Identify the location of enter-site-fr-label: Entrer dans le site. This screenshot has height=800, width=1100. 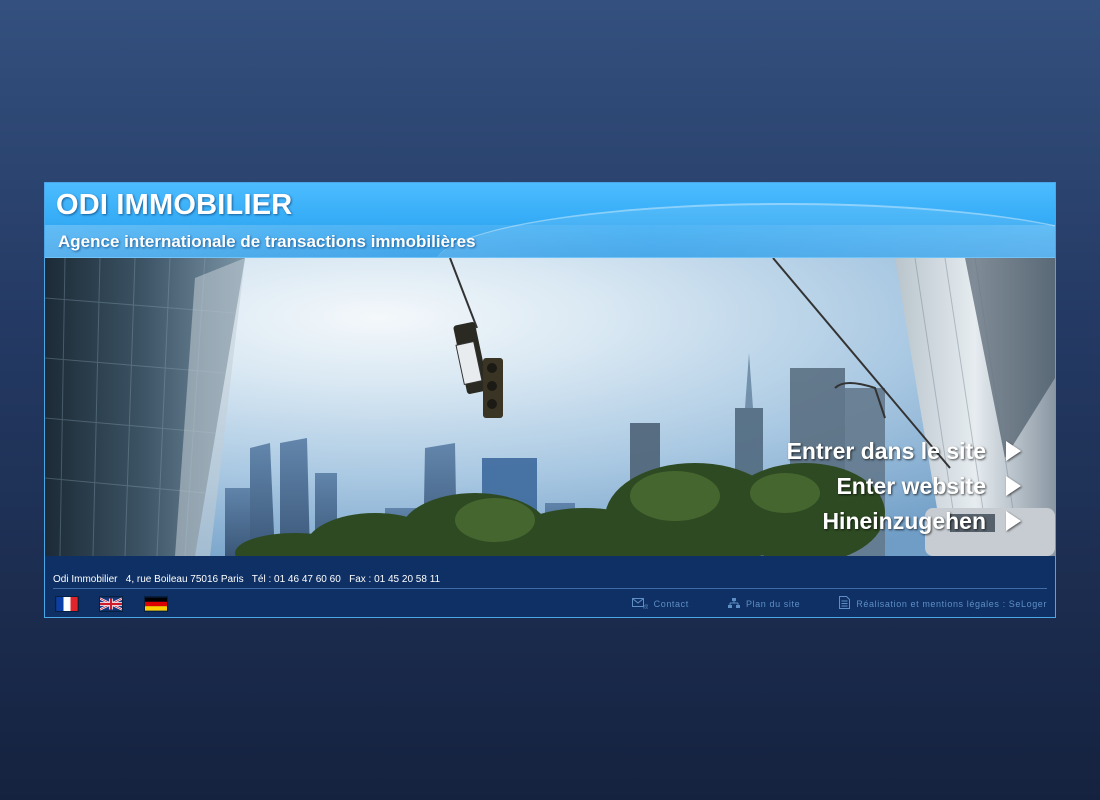
(886, 451).